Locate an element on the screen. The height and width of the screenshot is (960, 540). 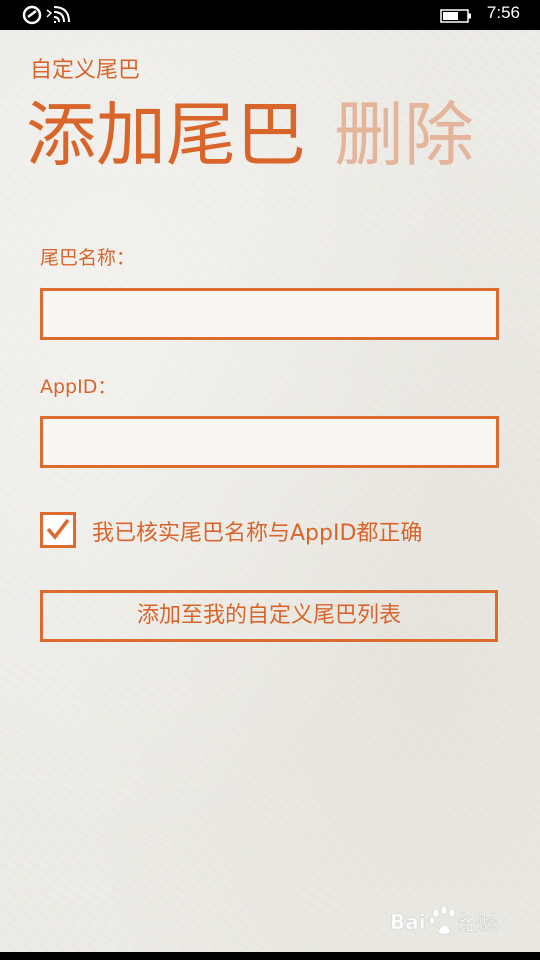
tail-name-input is located at coordinates (269, 314).